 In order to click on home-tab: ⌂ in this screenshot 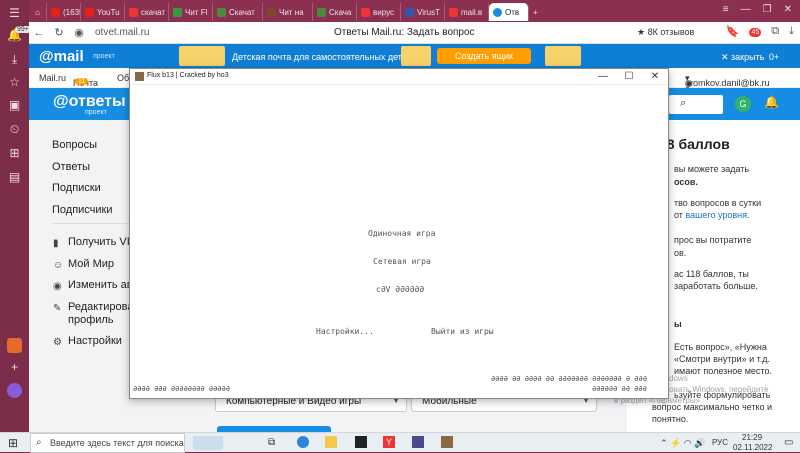, I will do `click(38, 12)`.